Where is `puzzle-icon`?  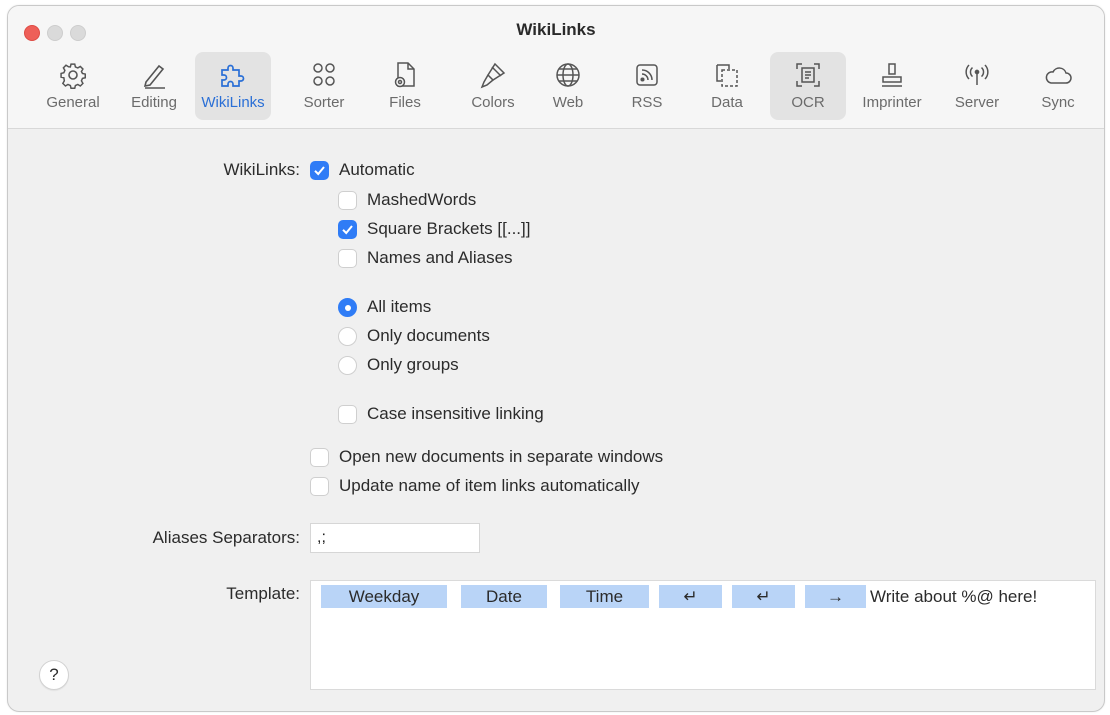 puzzle-icon is located at coordinates (233, 75).